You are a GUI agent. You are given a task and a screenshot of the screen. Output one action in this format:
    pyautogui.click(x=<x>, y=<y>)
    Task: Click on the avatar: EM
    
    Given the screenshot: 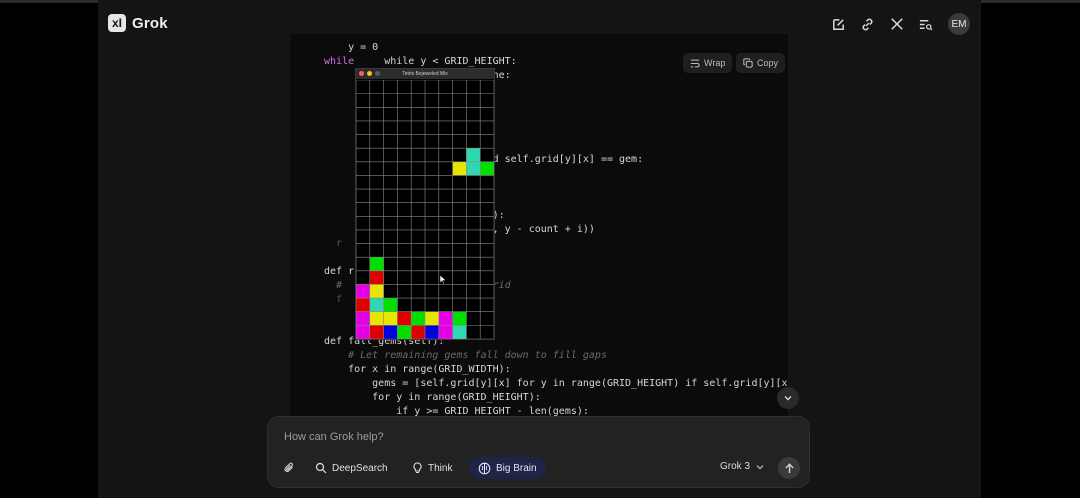 What is the action you would take?
    pyautogui.click(x=959, y=24)
    